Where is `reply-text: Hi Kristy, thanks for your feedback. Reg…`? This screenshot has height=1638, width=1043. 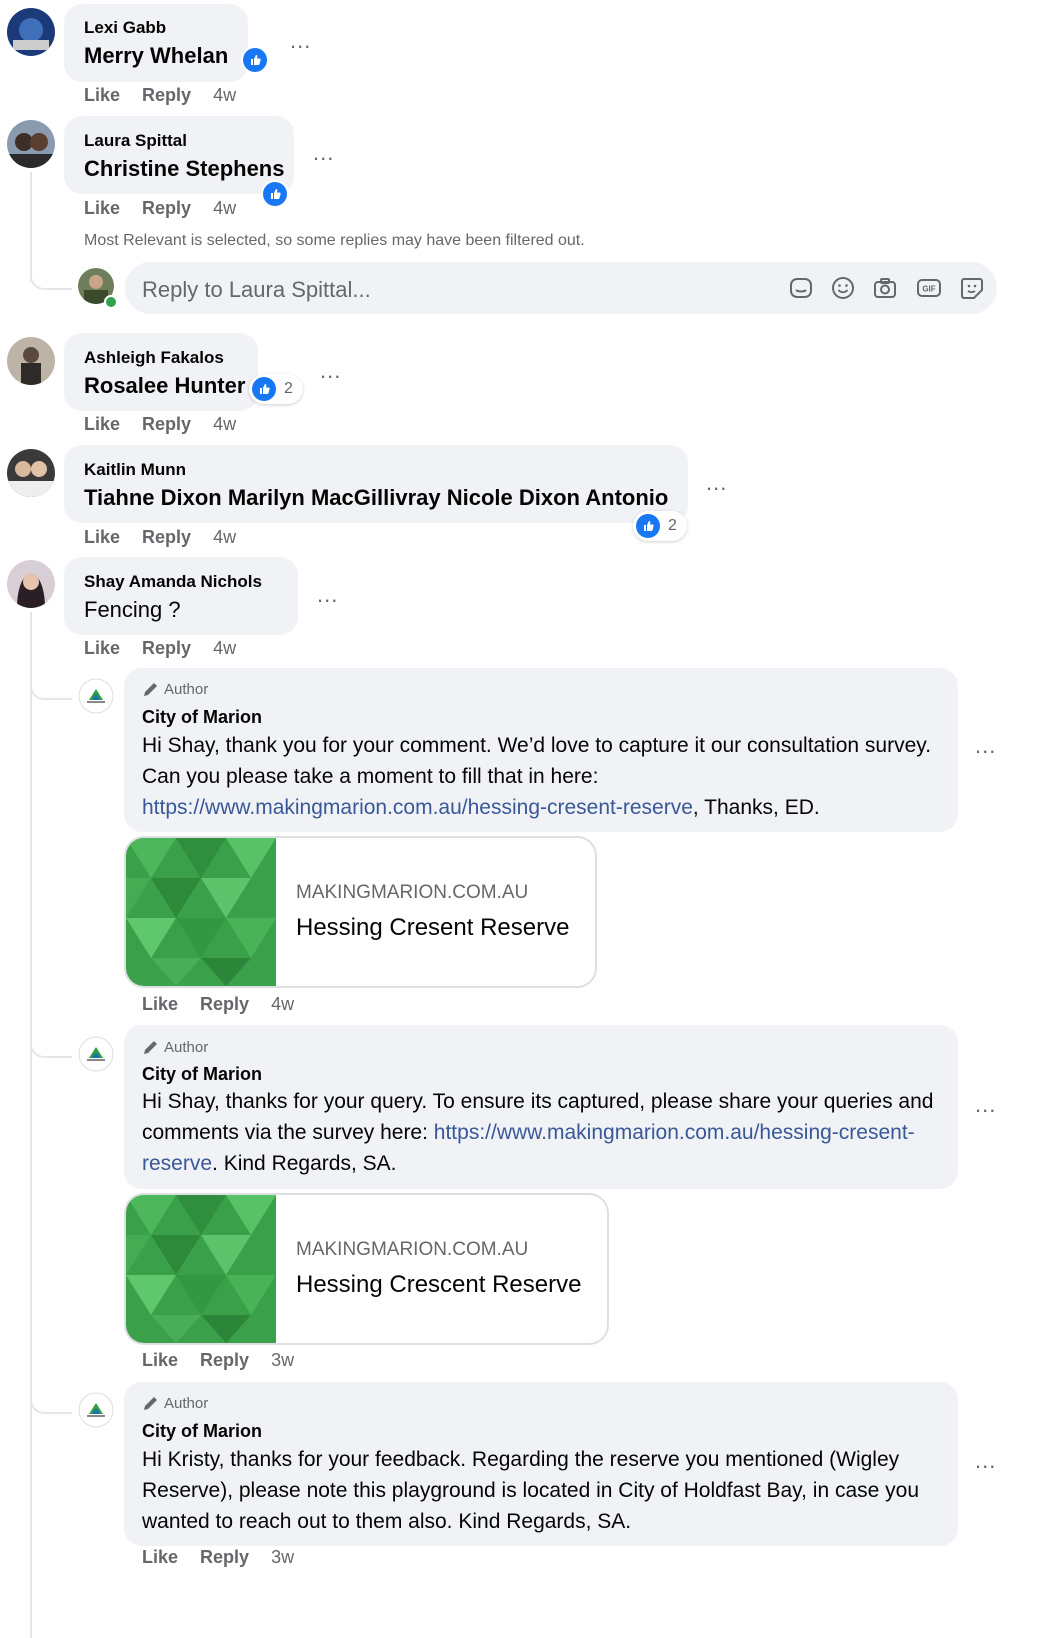 reply-text: Hi Kristy, thanks for your feedback. Reg… is located at coordinates (531, 1490).